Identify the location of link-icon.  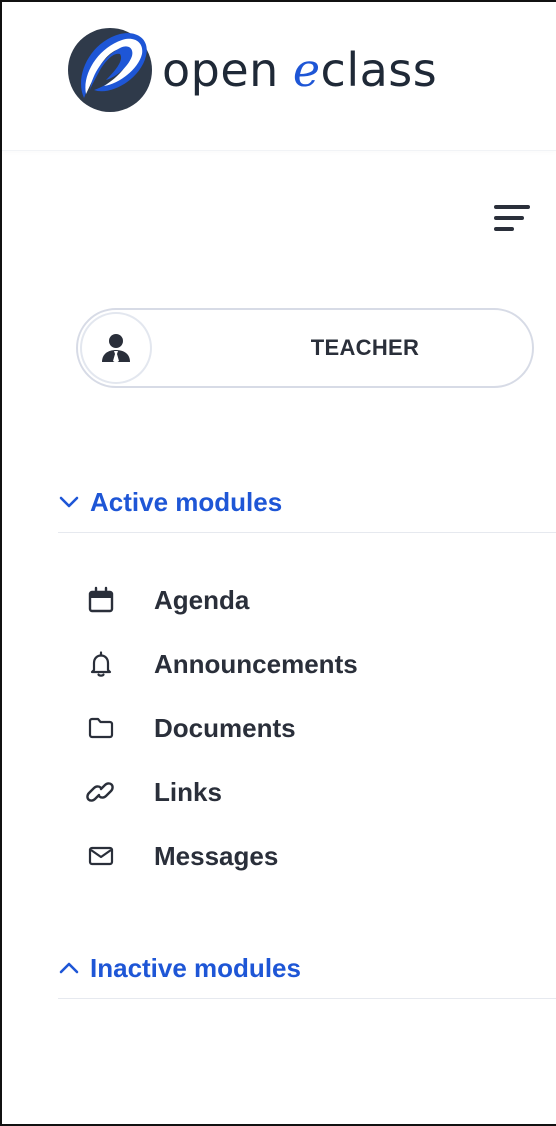
(101, 792).